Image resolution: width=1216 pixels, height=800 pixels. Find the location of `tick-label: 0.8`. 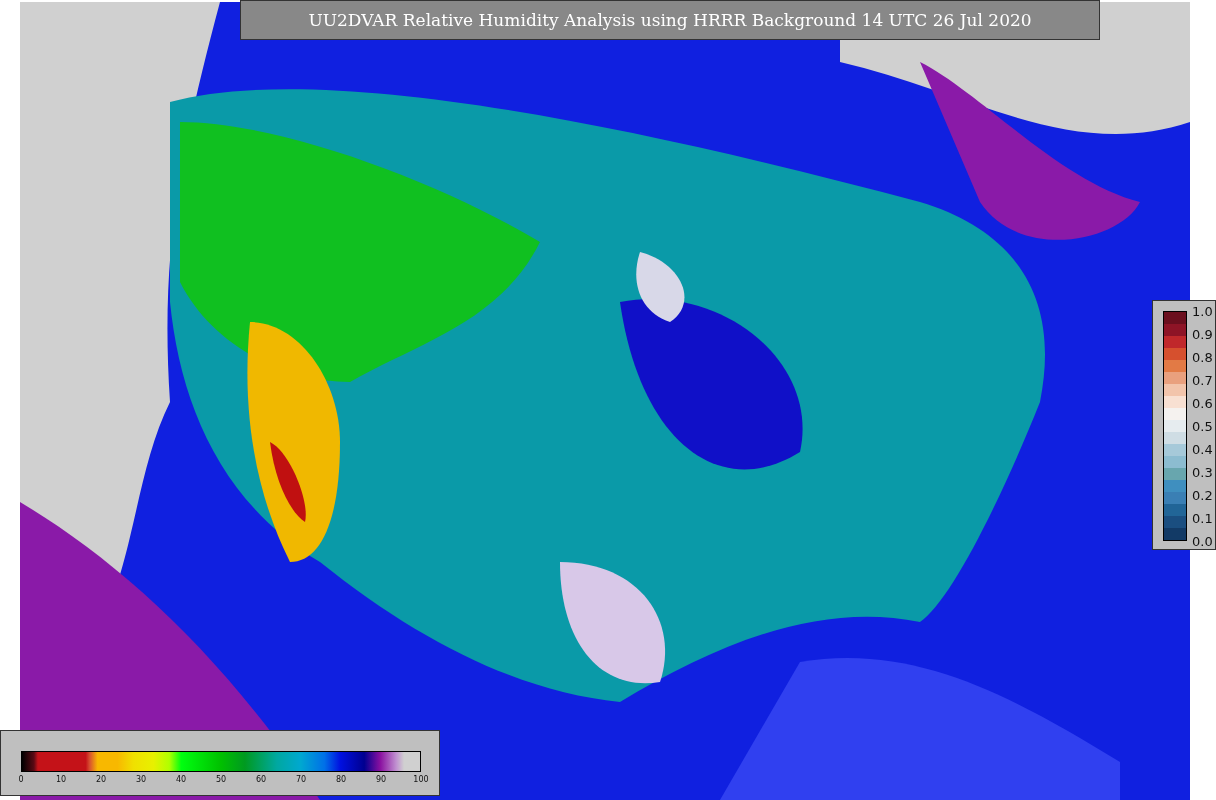

tick-label: 0.8 is located at coordinates (1202, 357).